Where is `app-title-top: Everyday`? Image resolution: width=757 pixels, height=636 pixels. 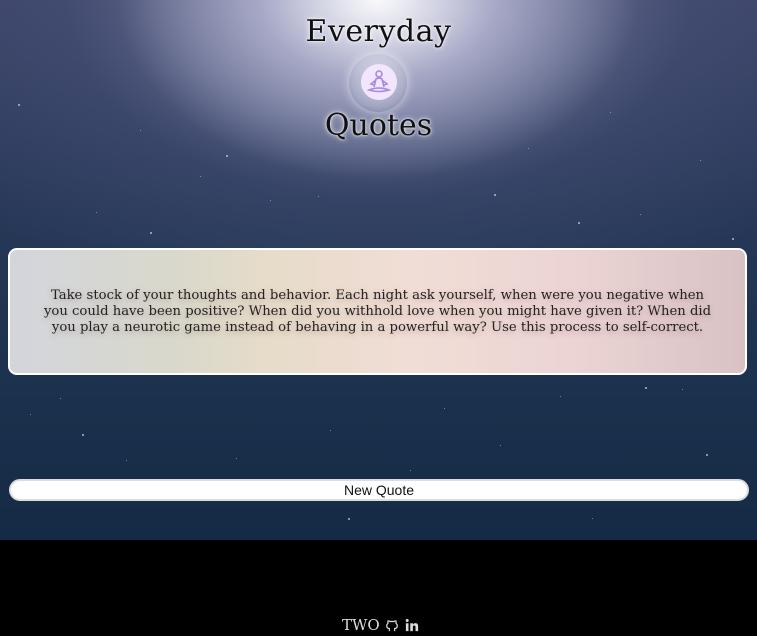
app-title-top: Everyday is located at coordinates (378, 31).